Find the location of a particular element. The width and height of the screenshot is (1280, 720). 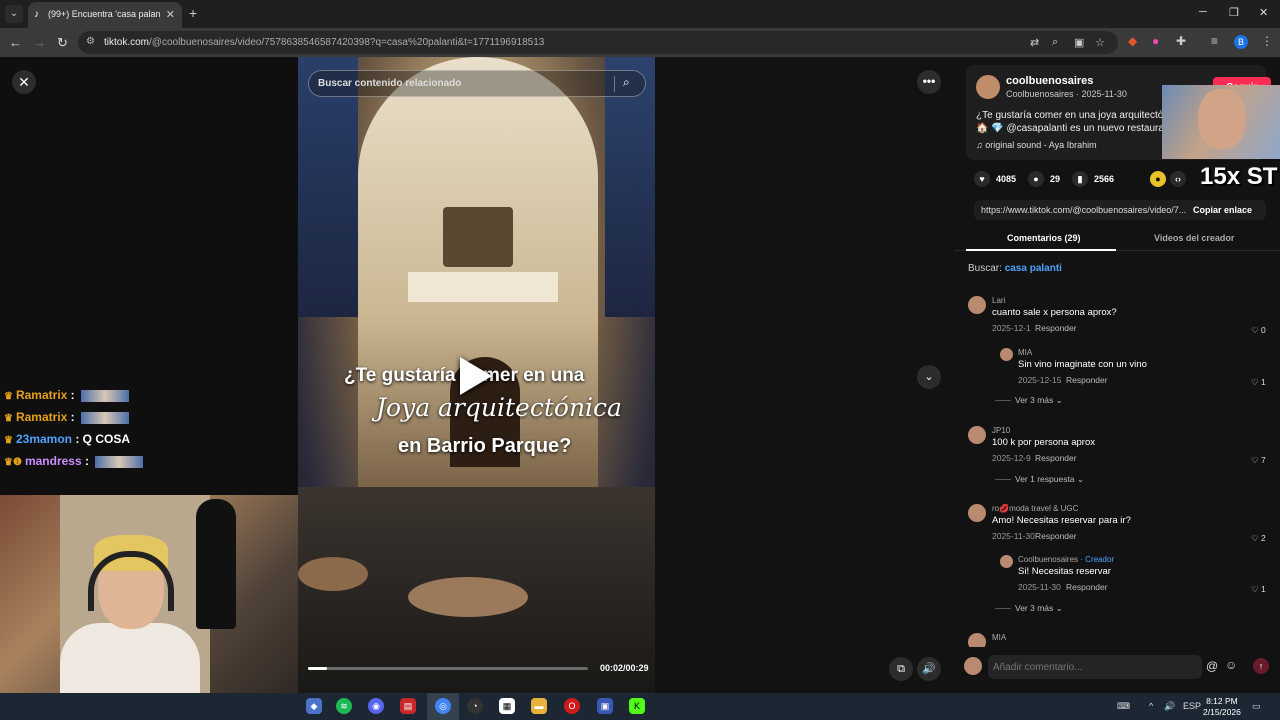

back-button: ← is located at coordinates (15, 42).